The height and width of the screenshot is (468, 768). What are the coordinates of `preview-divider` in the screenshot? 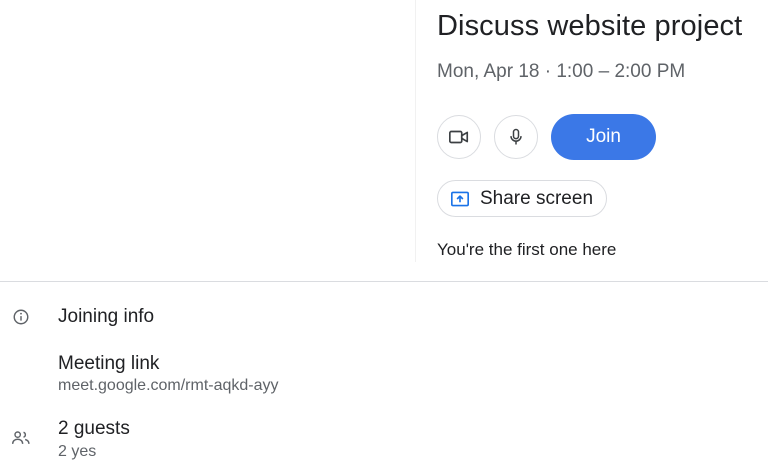 It's located at (415, 131).